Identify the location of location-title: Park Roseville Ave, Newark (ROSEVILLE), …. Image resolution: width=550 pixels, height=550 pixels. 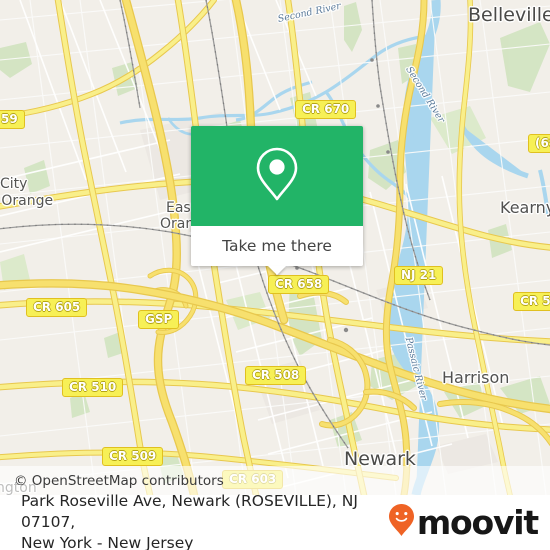
(194, 520).